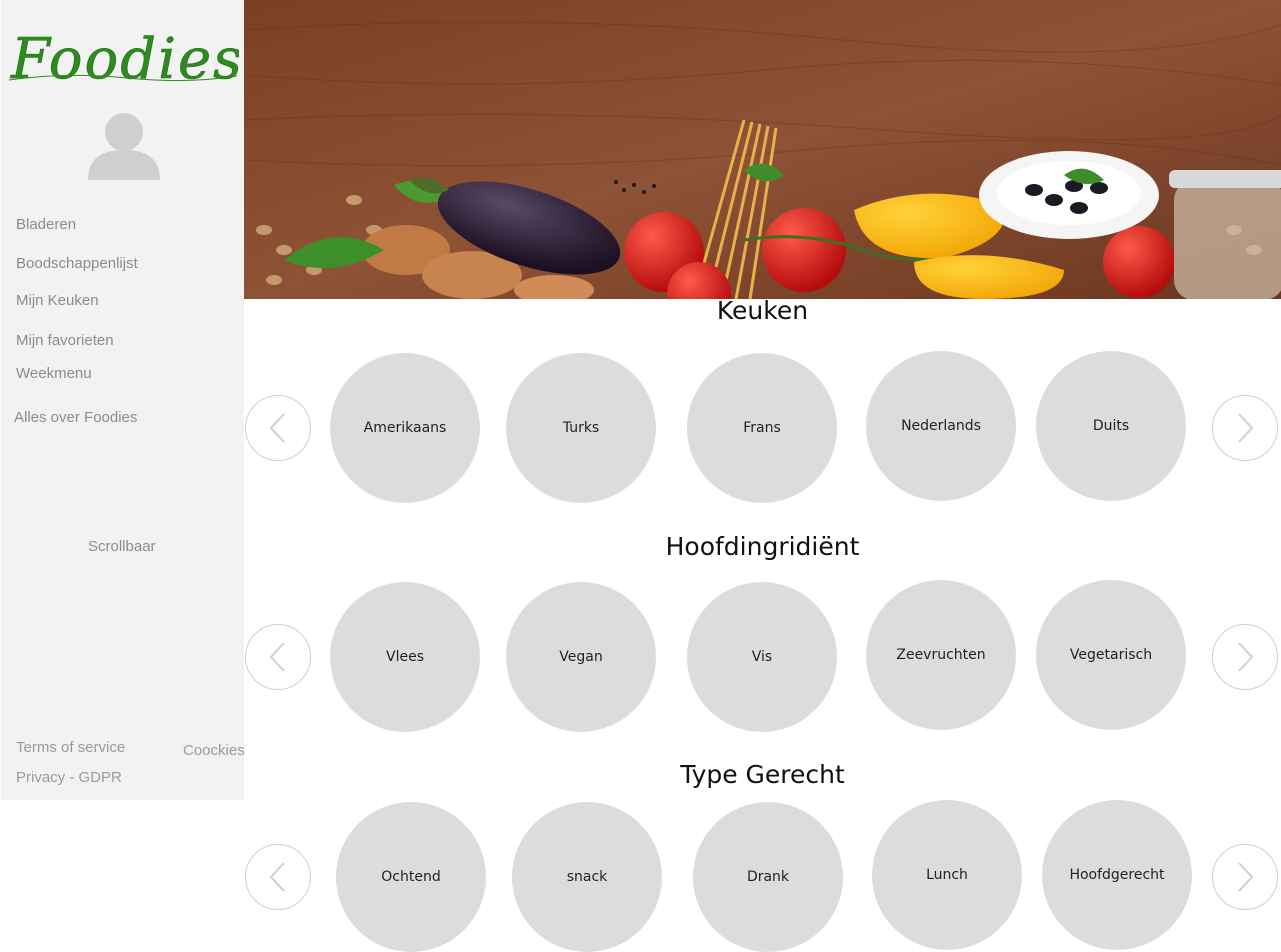 The image size is (1281, 952). What do you see at coordinates (57, 300) in the screenshot?
I see `nav-item-mijn-keuken: Mijn Keuken` at bounding box center [57, 300].